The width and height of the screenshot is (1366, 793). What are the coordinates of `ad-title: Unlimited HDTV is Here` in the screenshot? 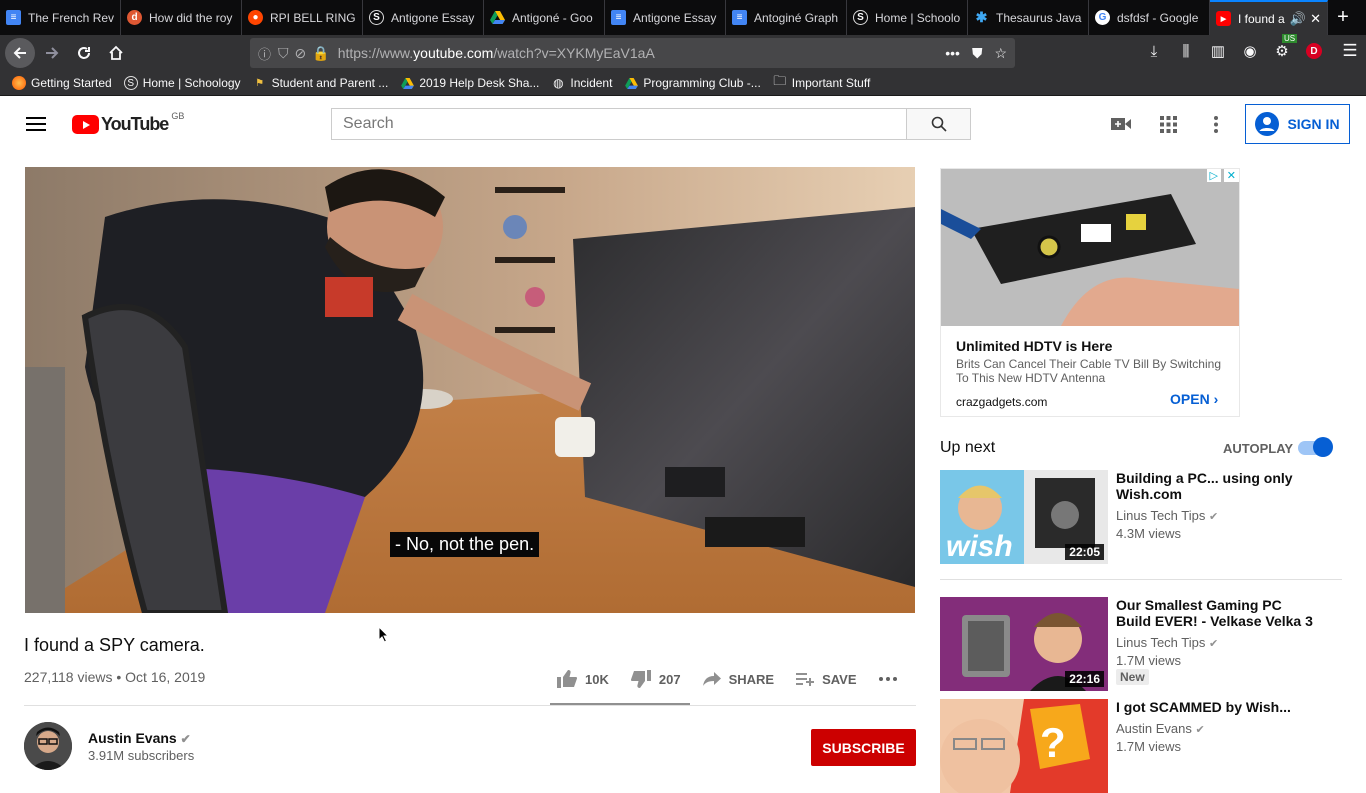 It's located at (1034, 346).